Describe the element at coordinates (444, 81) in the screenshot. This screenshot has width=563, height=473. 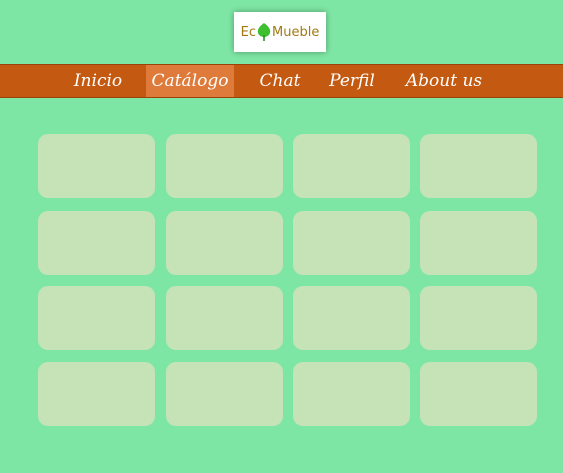
I see `nav-item-about-us: About us` at that location.